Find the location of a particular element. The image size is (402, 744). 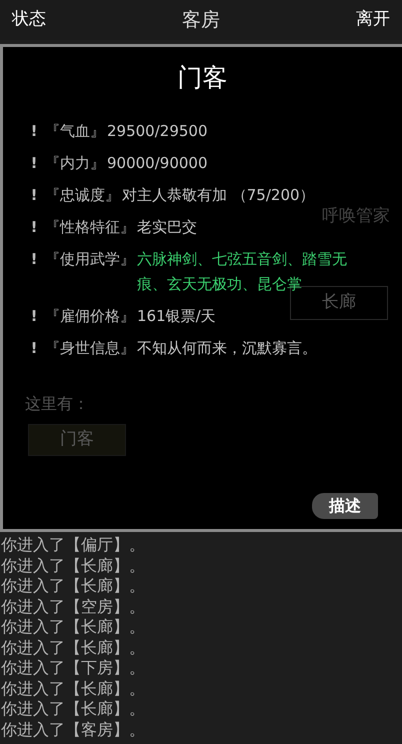

field-label: 『性格特征』 is located at coordinates (90, 227).